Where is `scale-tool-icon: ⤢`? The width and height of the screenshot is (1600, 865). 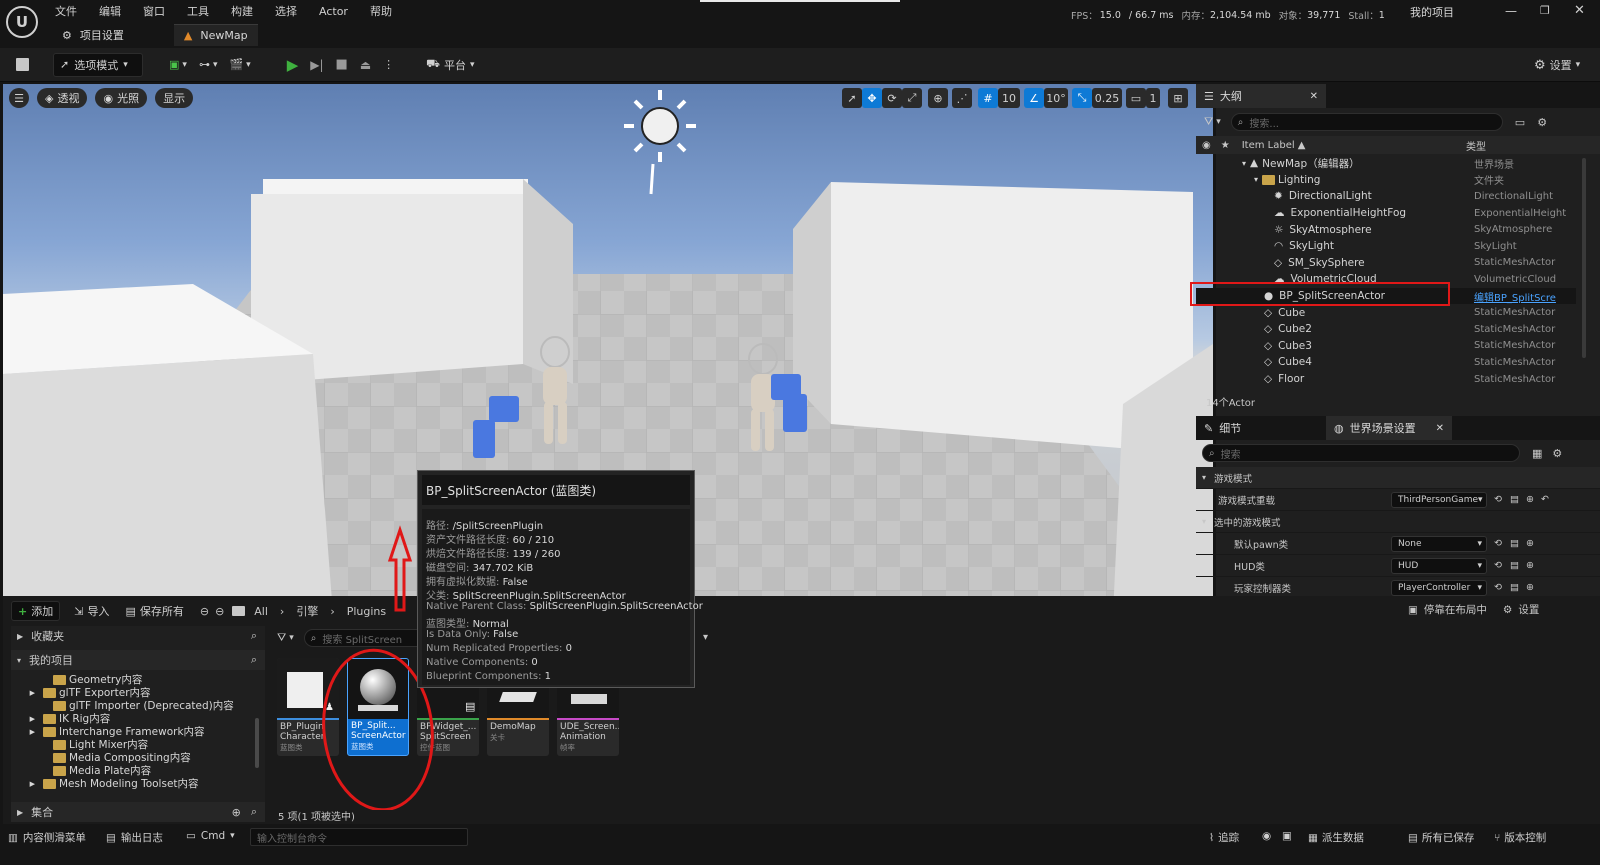
scale-tool-icon: ⤢ is located at coordinates (912, 98).